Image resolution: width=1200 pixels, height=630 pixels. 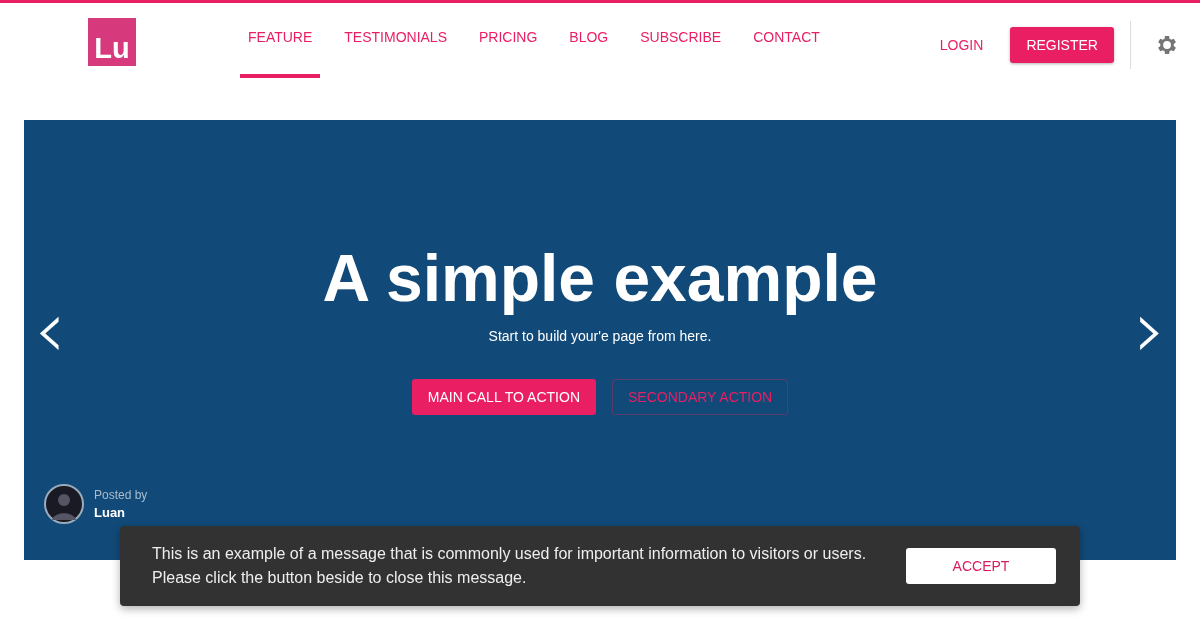 What do you see at coordinates (112, 41) in the screenshot?
I see `logo: Lu` at bounding box center [112, 41].